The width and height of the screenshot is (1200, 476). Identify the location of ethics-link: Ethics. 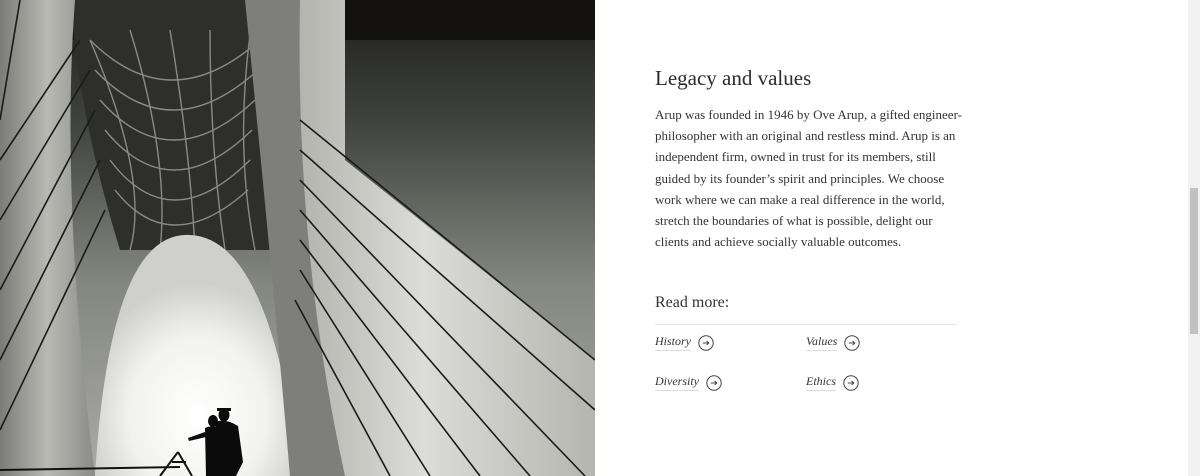
(832, 382).